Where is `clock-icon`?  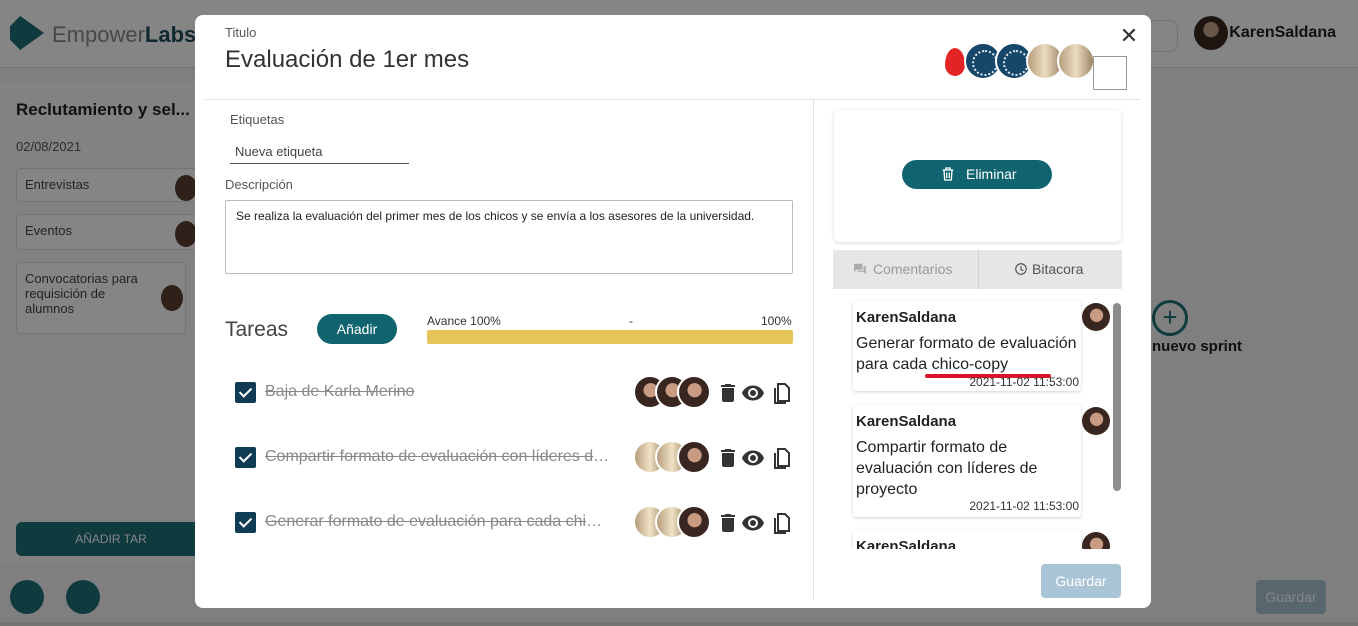 clock-icon is located at coordinates (1021, 269).